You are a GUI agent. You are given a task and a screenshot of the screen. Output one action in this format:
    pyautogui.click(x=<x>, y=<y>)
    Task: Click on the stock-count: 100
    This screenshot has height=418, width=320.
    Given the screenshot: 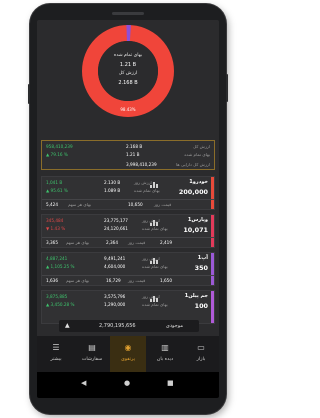 What is the action you would take?
    pyautogui.click(x=201, y=306)
    